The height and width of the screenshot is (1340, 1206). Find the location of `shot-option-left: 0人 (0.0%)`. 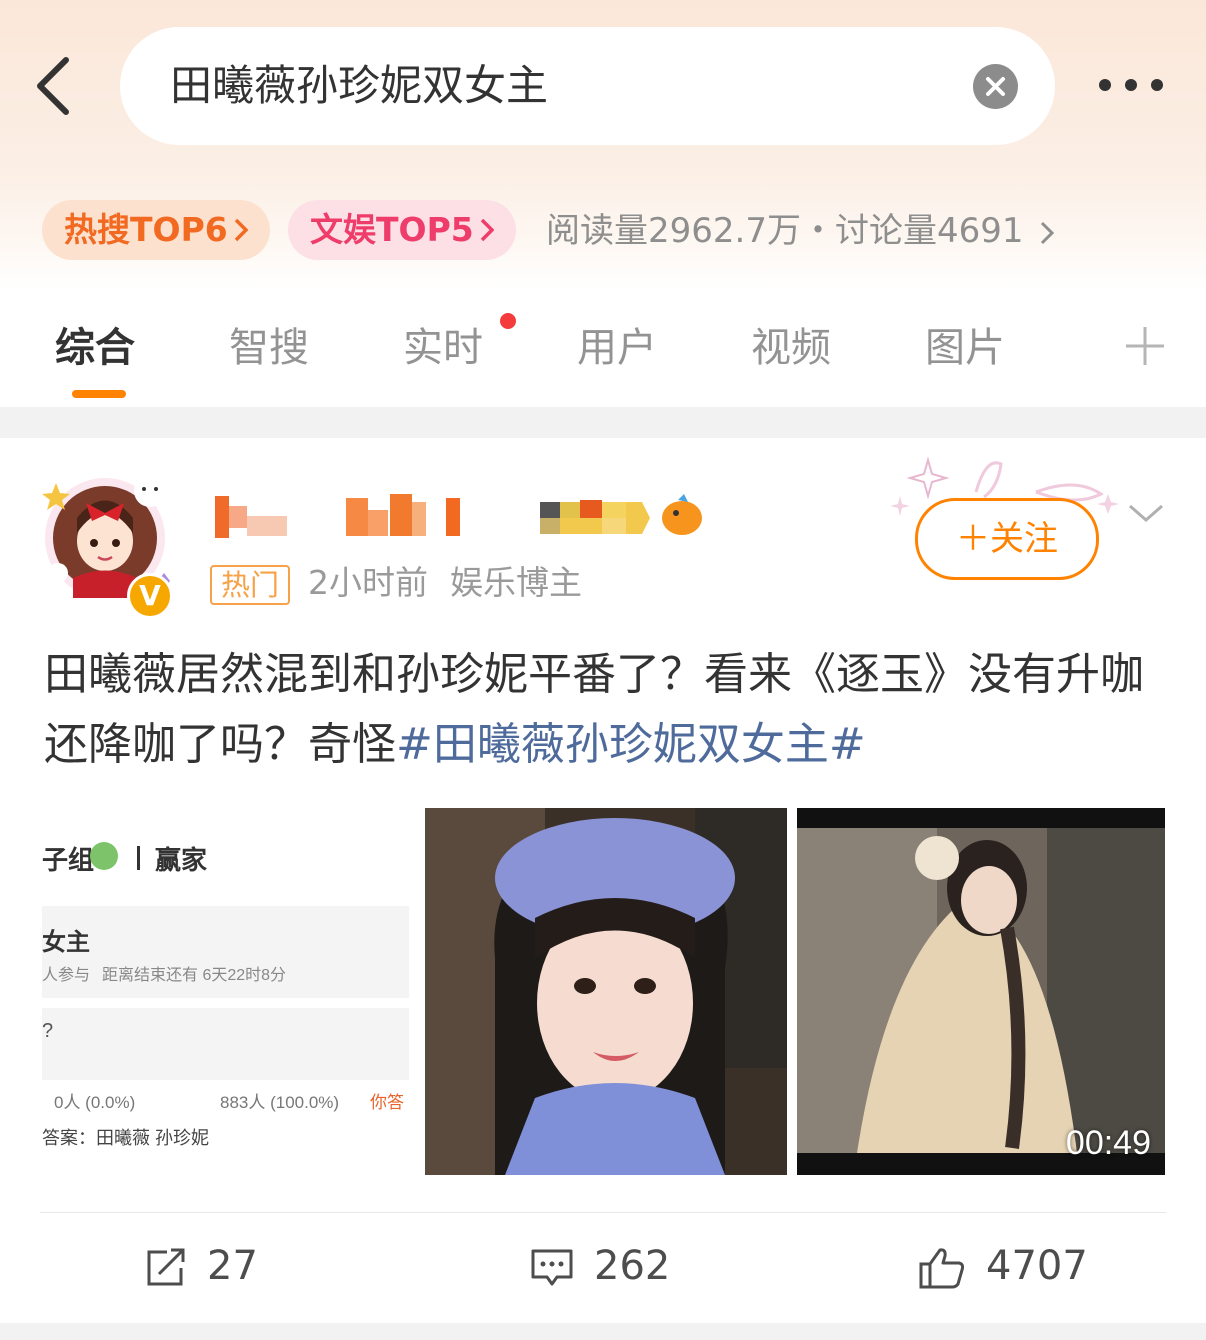

shot-option-left: 0人 (0.0%) is located at coordinates (95, 1102).